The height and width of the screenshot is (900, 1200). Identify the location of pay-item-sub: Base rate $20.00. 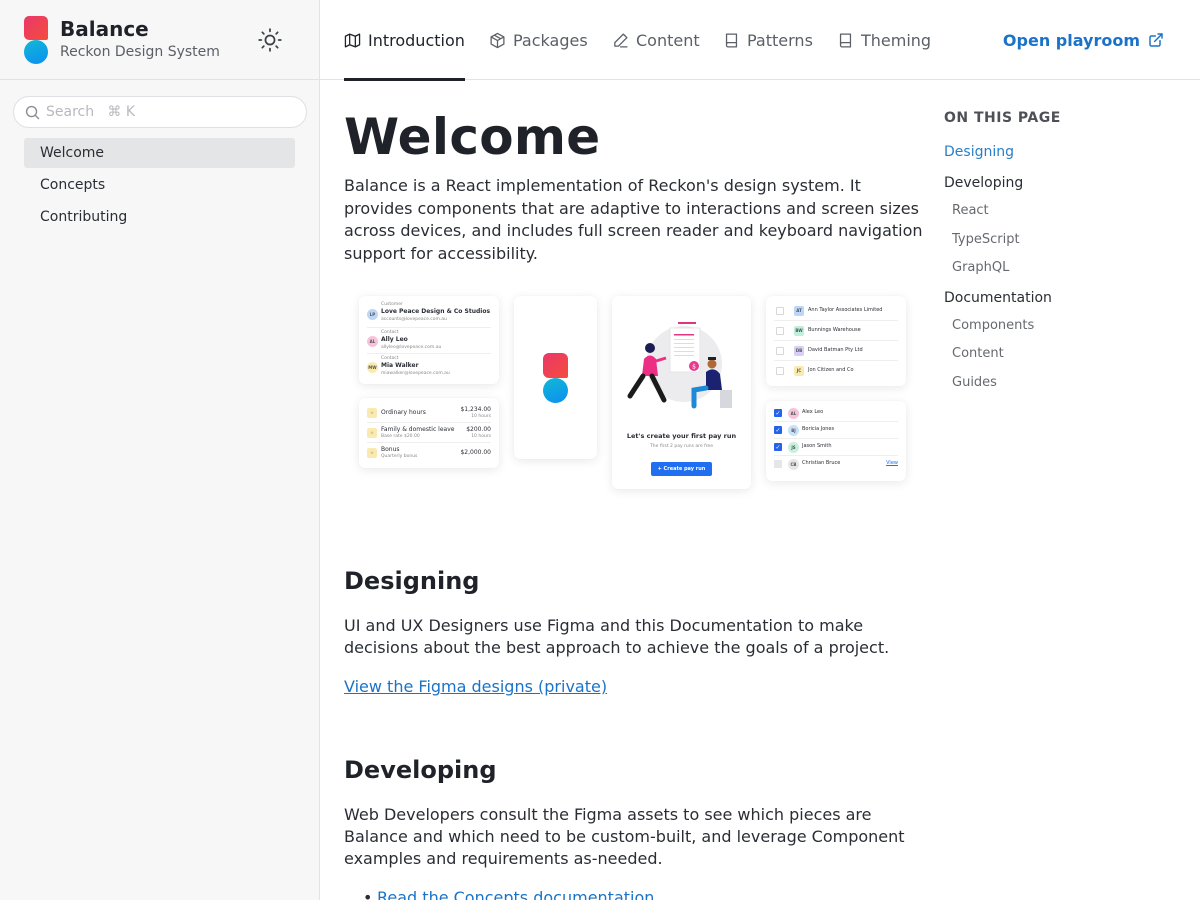
(400, 436).